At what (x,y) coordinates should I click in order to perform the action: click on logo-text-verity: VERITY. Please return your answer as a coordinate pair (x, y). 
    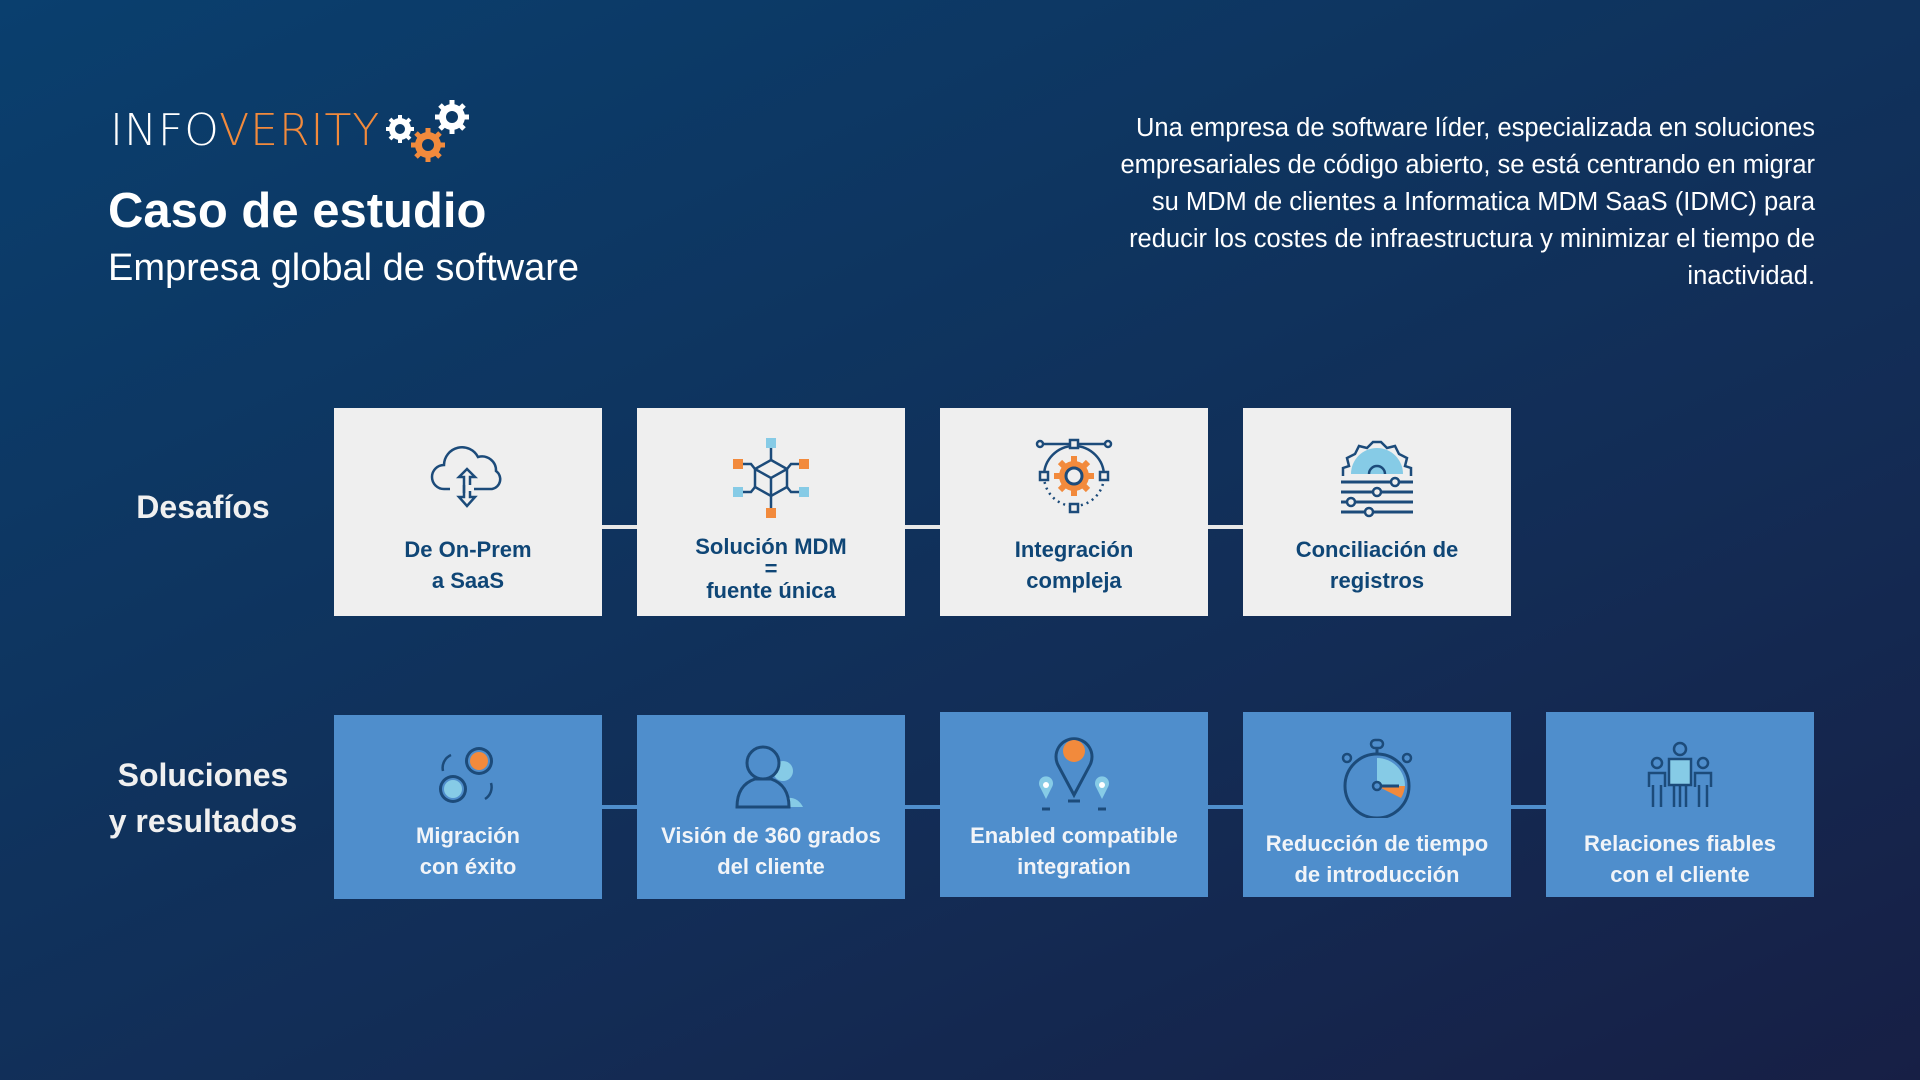
    Looking at the image, I should click on (300, 130).